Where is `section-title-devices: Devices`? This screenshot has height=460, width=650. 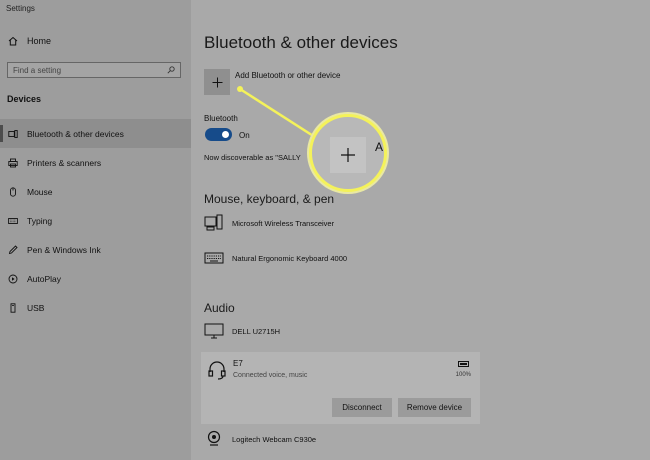 section-title-devices: Devices is located at coordinates (24, 99).